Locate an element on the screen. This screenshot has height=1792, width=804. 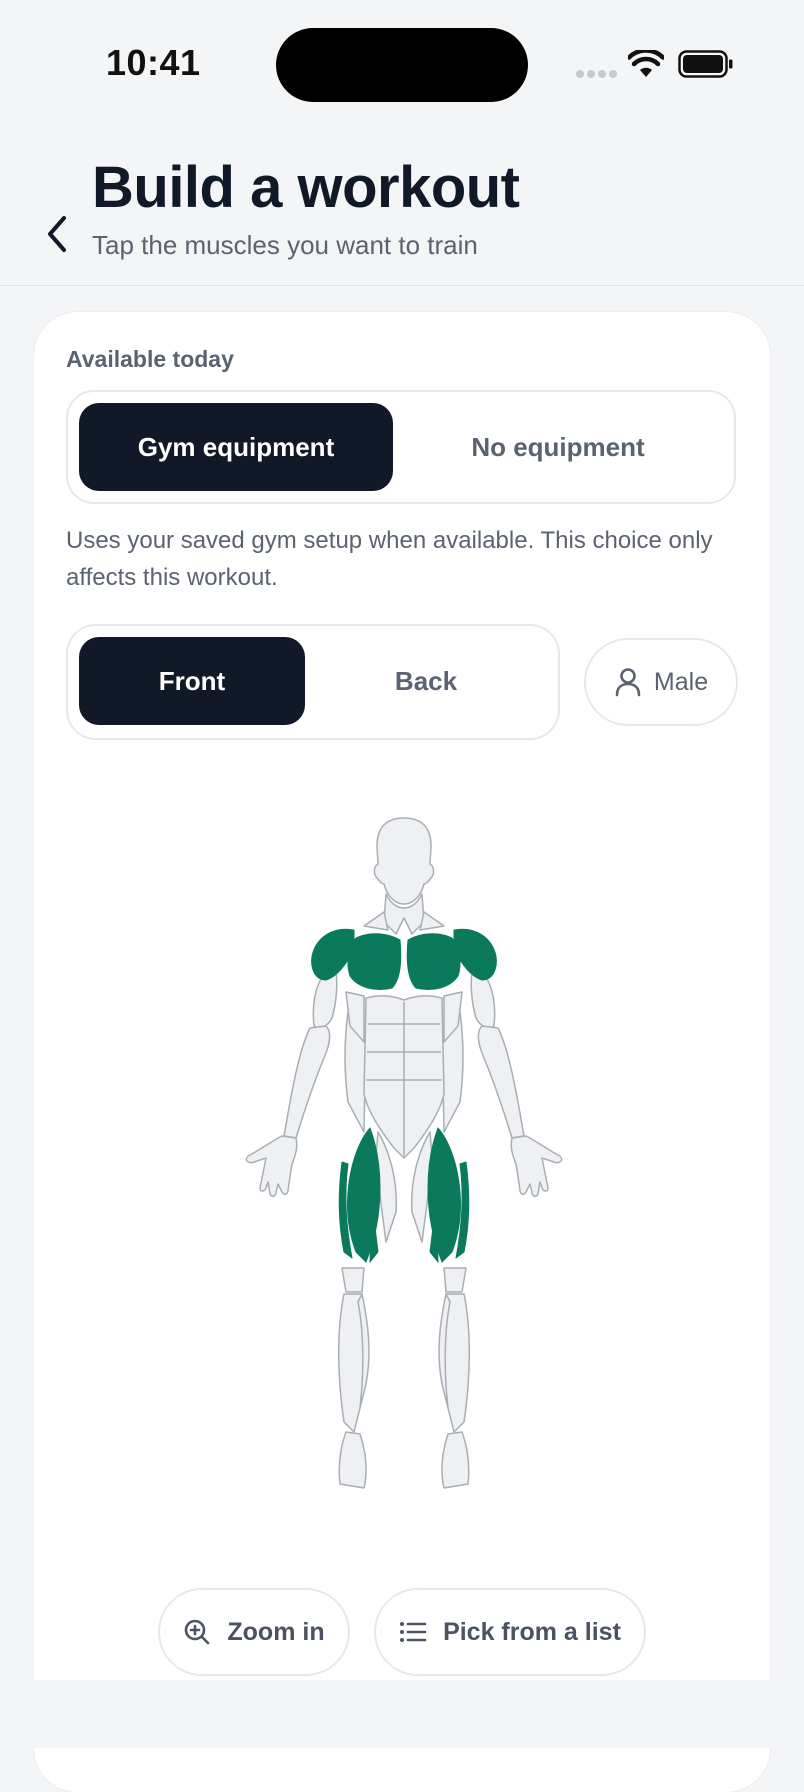
body-type-toggle: Male is located at coordinates (661, 682).